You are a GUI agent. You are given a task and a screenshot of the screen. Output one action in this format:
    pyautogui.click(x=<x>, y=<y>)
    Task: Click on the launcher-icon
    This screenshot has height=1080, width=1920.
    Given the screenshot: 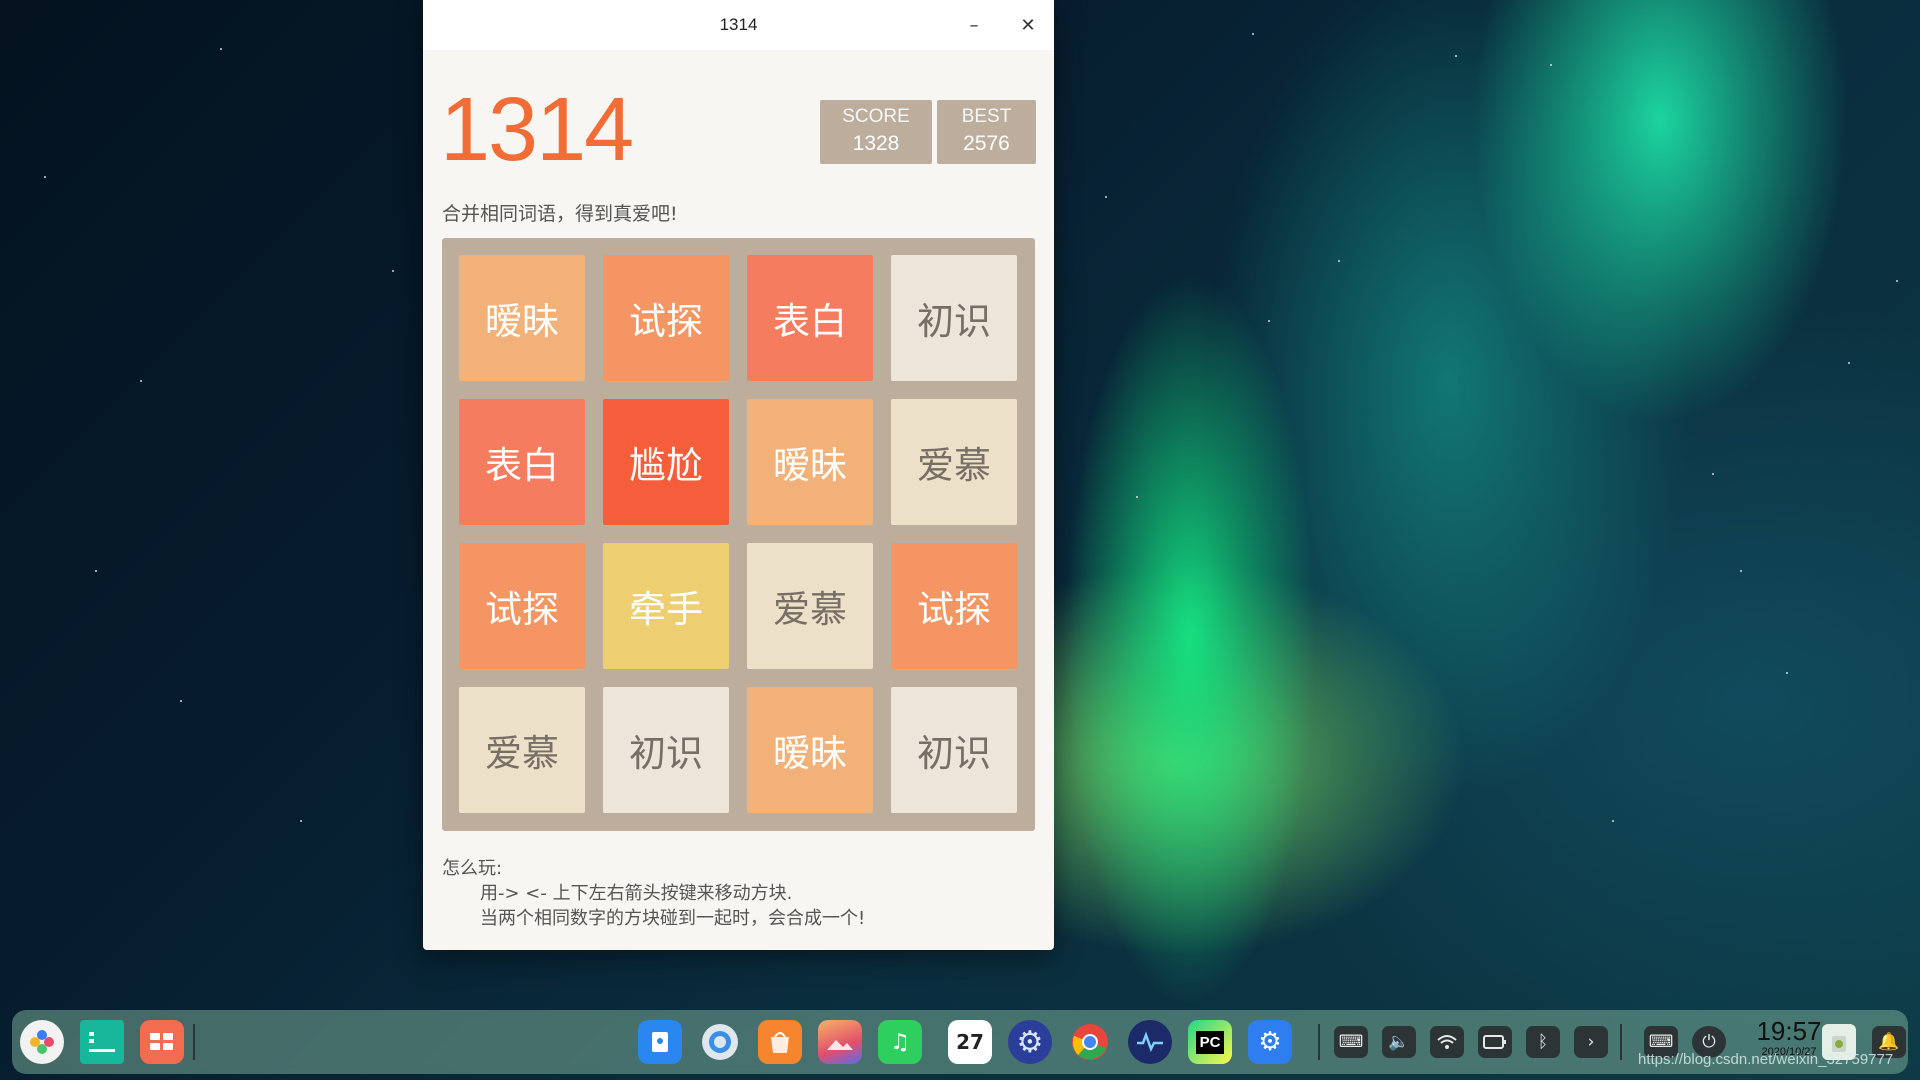 What is the action you would take?
    pyautogui.click(x=42, y=1042)
    